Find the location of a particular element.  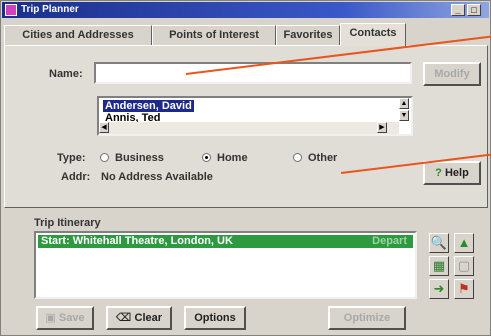

radio-other-label: Other is located at coordinates (323, 158).